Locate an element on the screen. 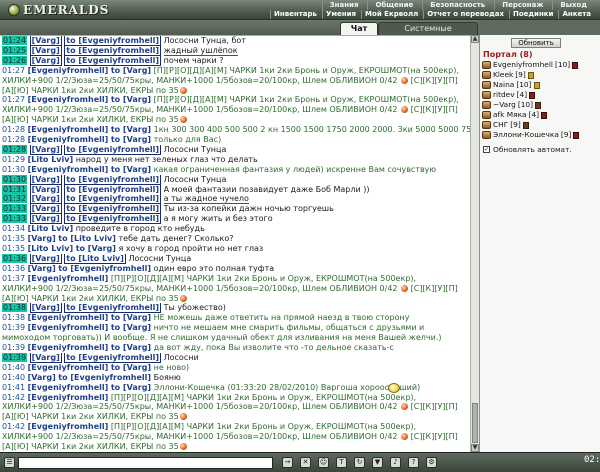 This screenshot has width=600, height=472. submenu-transfer-report: Отчет о переводах is located at coordinates (465, 14).